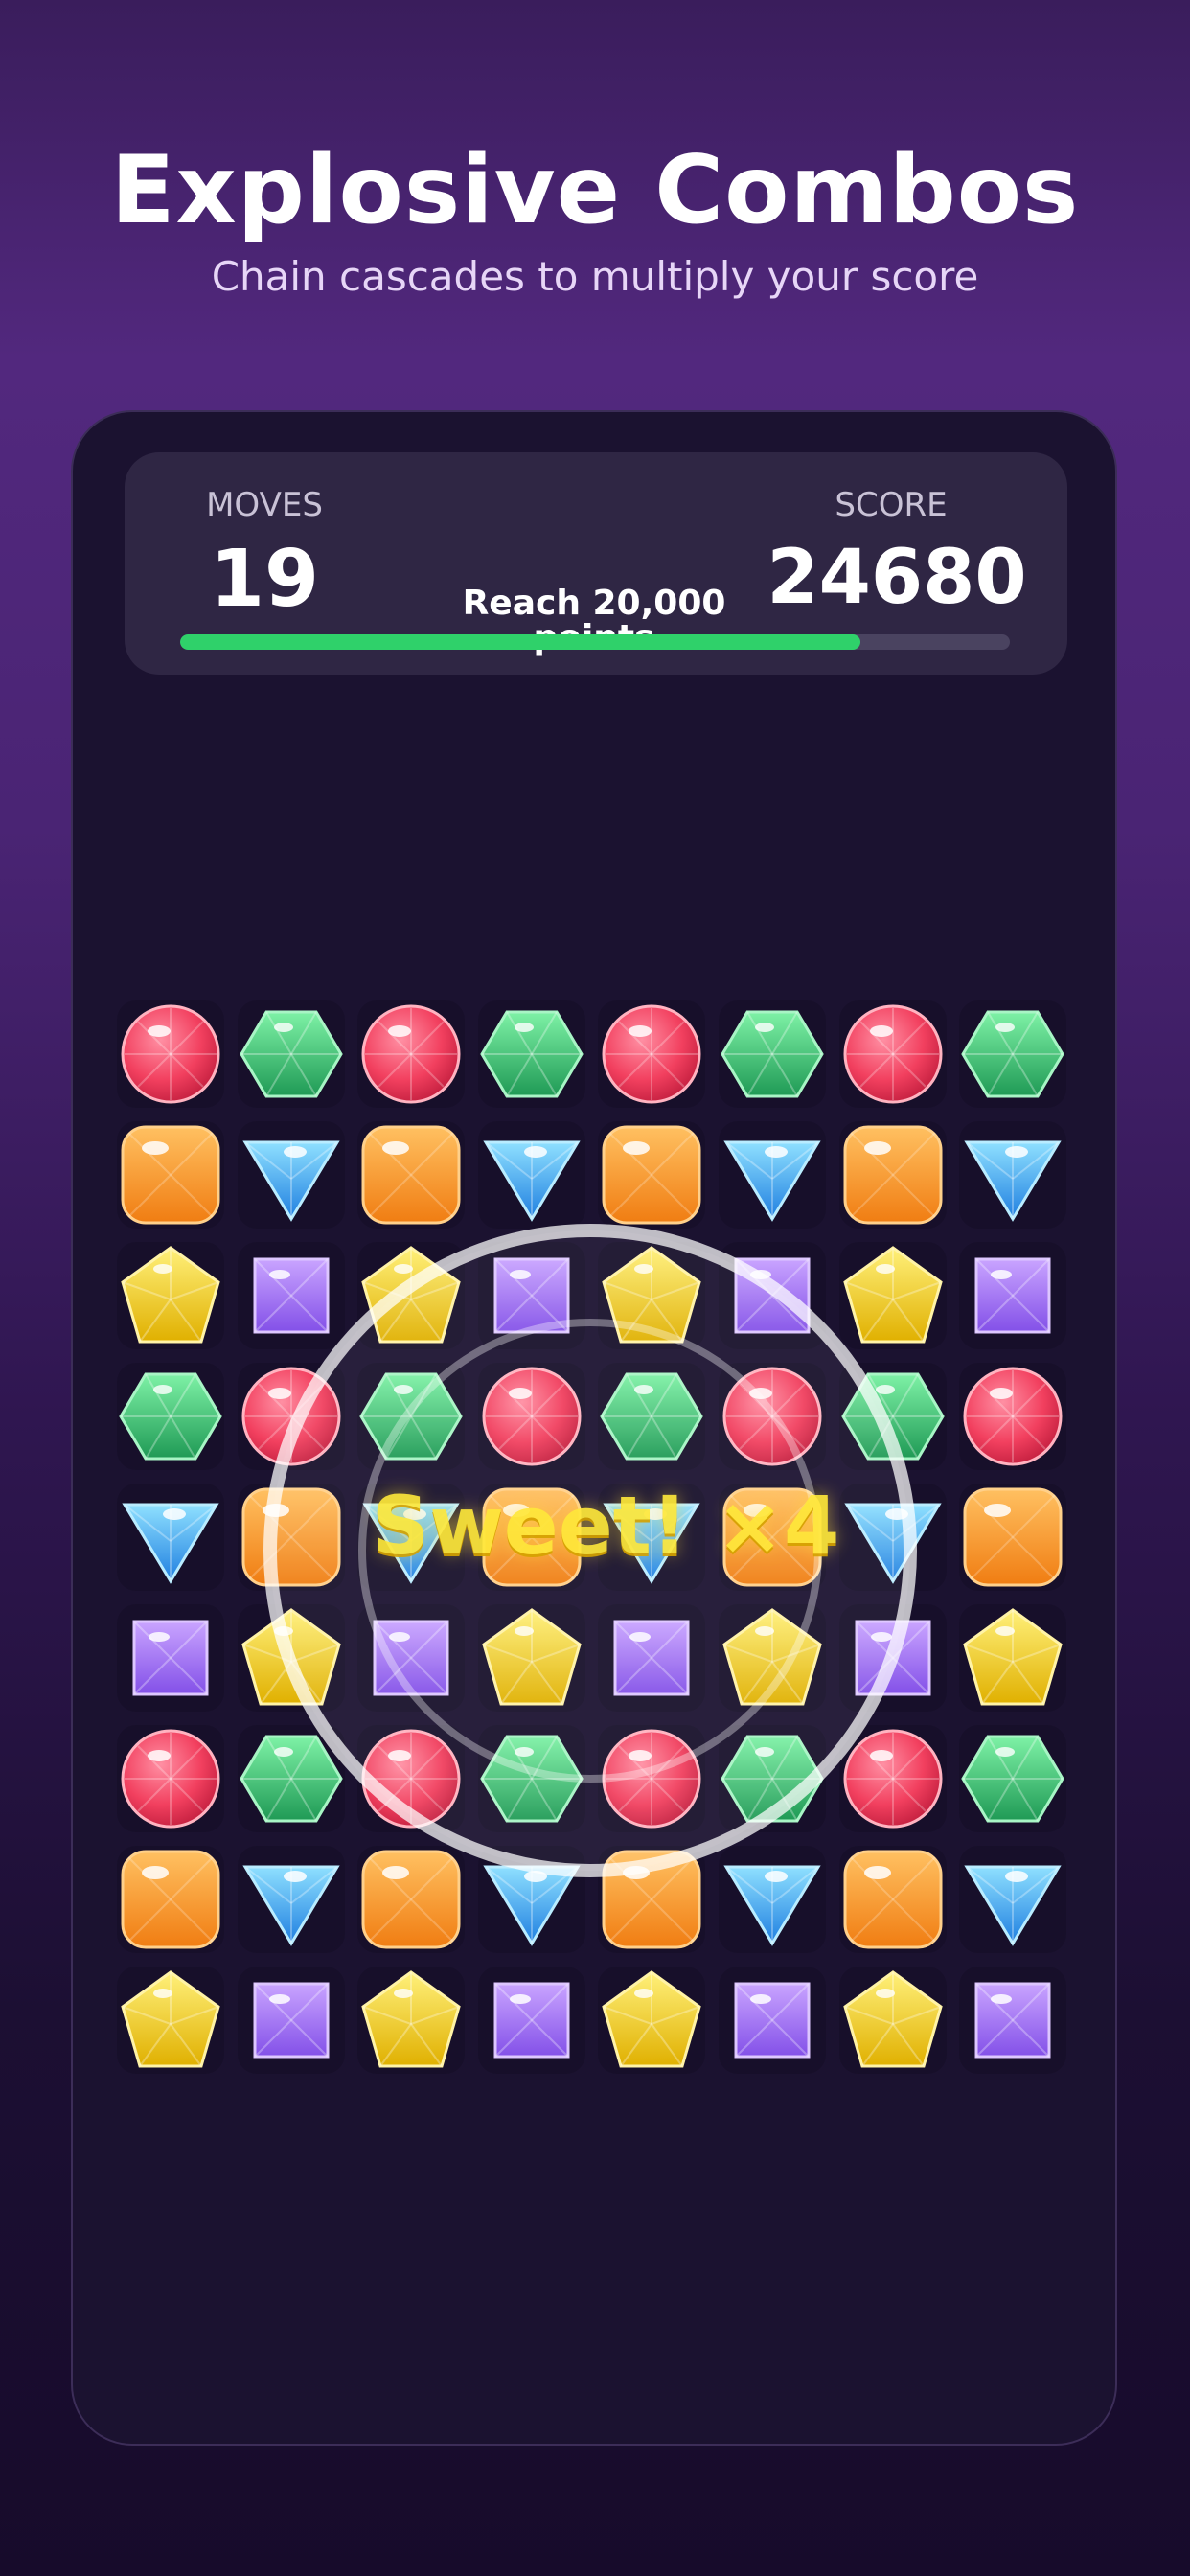 The width and height of the screenshot is (1190, 2576). I want to click on moves-value: 19, so click(264, 579).